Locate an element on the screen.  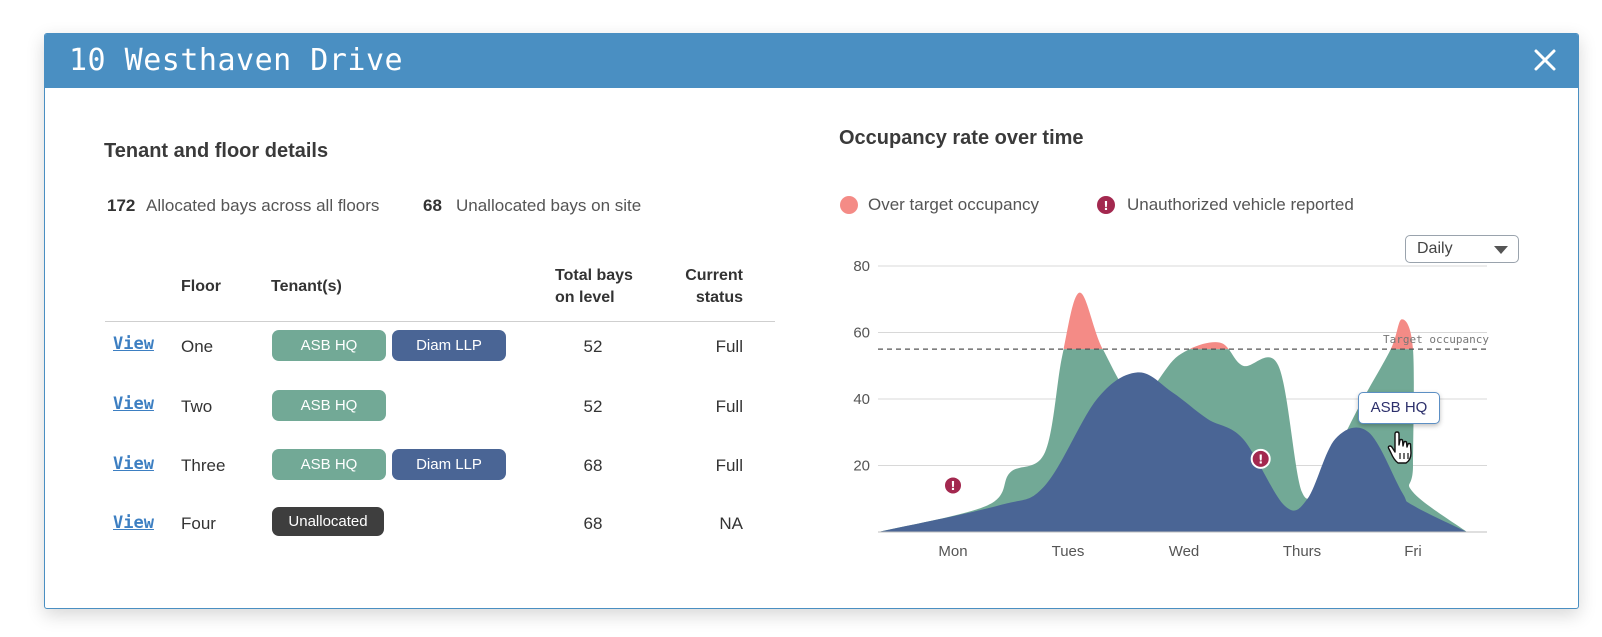
y-tick-label: 80 is located at coordinates (861, 266).